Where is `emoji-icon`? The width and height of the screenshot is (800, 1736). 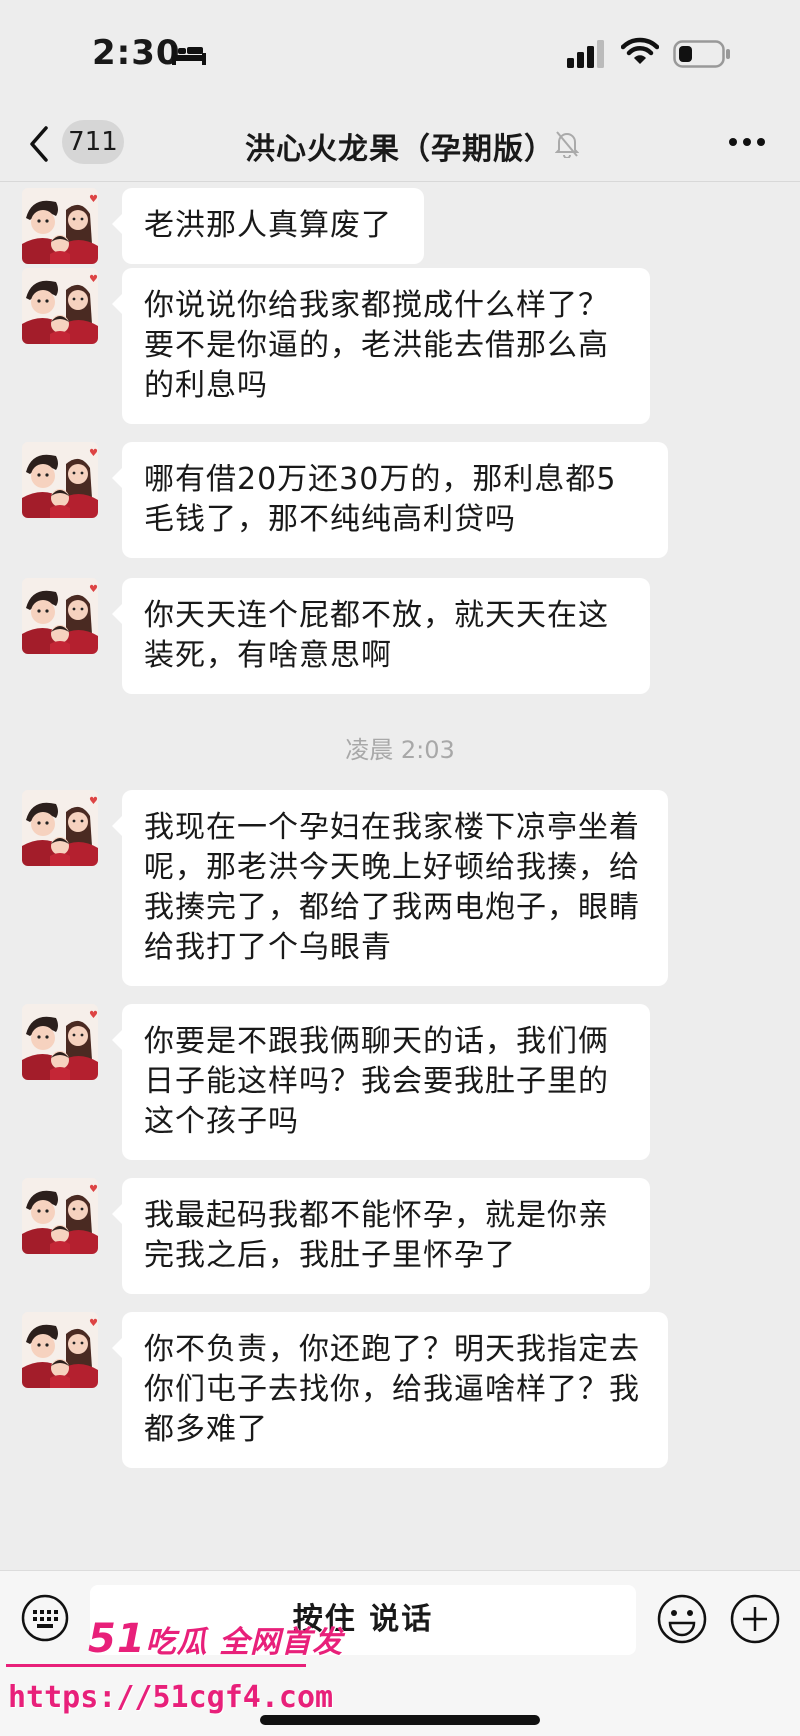 emoji-icon is located at coordinates (682, 1619).